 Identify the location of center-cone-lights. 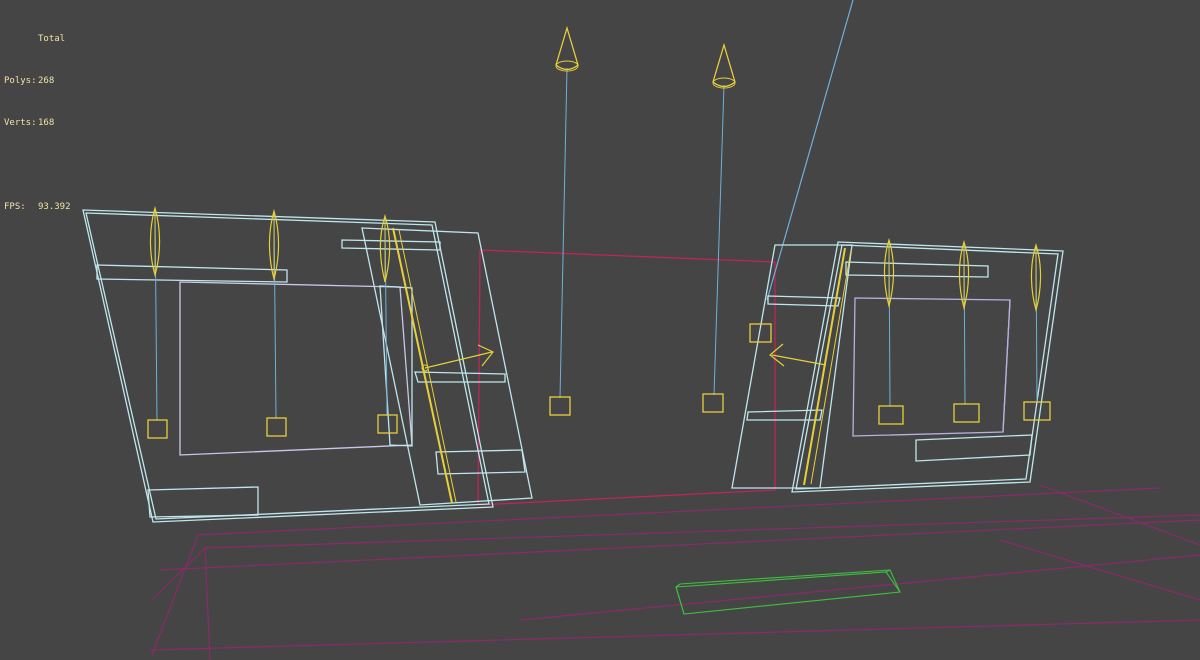
(642, 220).